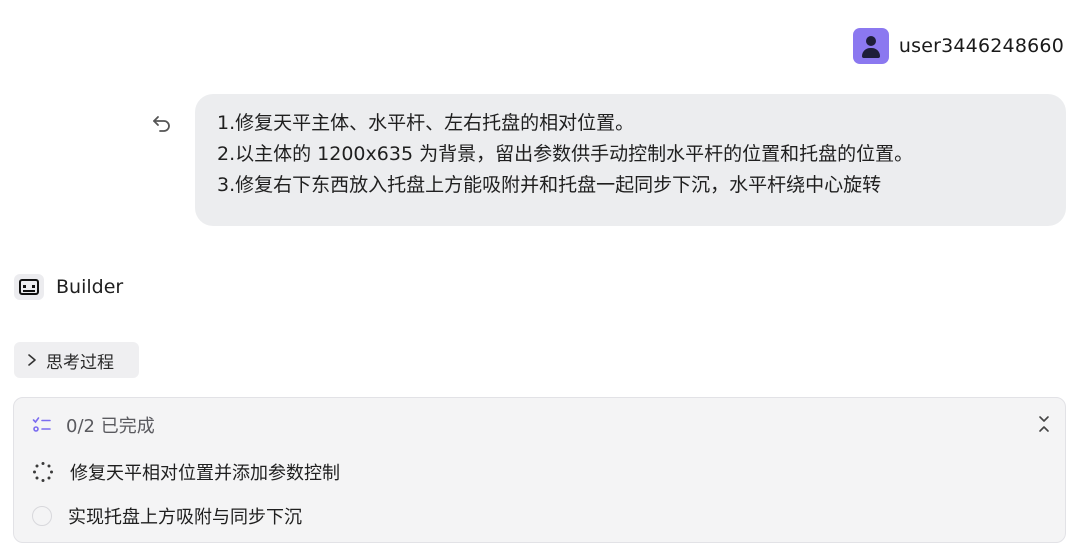  Describe the element at coordinates (90, 287) in the screenshot. I see `assistant-name: Builder` at that location.